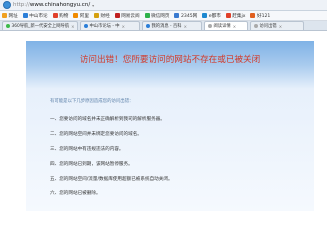 The image size is (327, 240). Describe the element at coordinates (111, 179) in the screenshot. I see `error-reason: 五、您的网站空间/流量/数据库使用超额已被系统自动关闭。` at that location.